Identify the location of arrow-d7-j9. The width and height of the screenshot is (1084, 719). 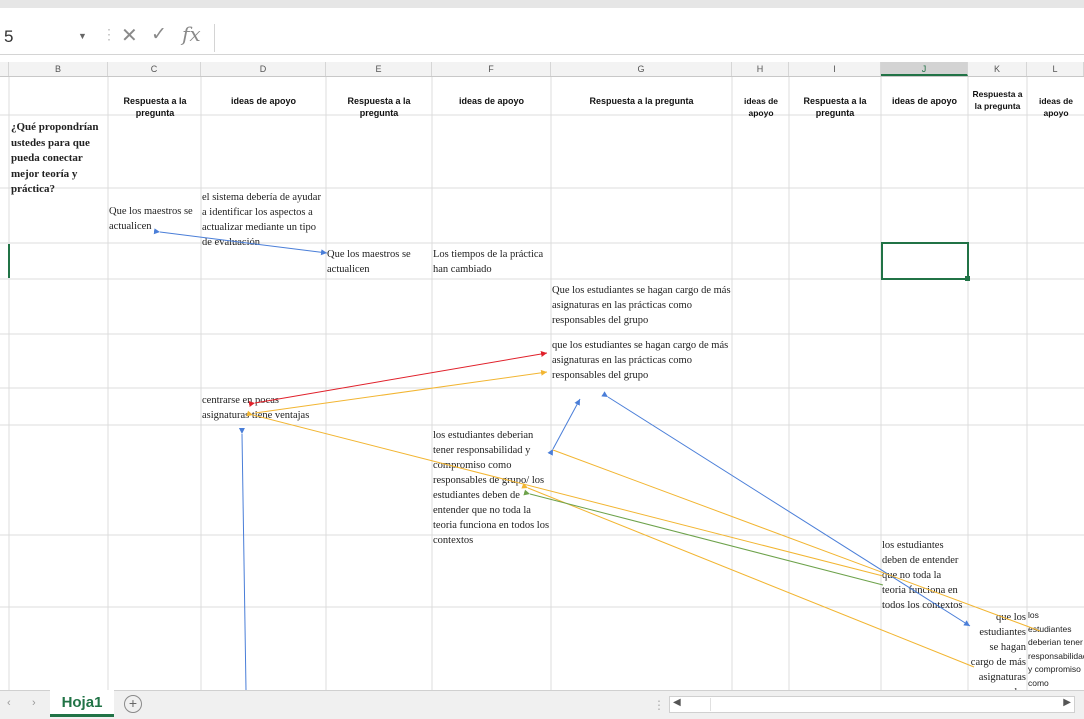
(565, 493).